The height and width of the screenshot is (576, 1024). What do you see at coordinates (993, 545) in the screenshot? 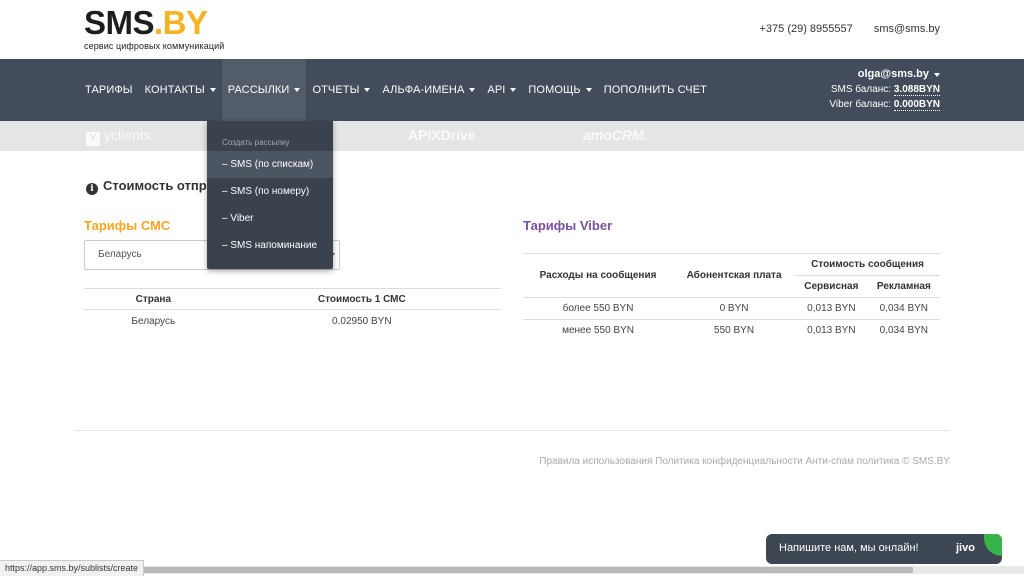
I see `chat-status-indicator` at bounding box center [993, 545].